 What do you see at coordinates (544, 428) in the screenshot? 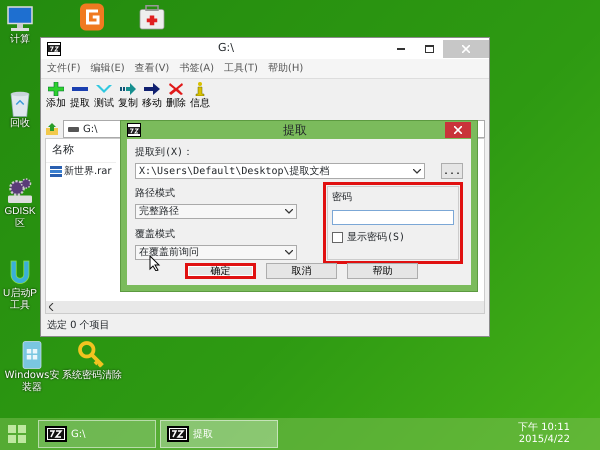
I see `clock-time: 下午 10:11` at bounding box center [544, 428].